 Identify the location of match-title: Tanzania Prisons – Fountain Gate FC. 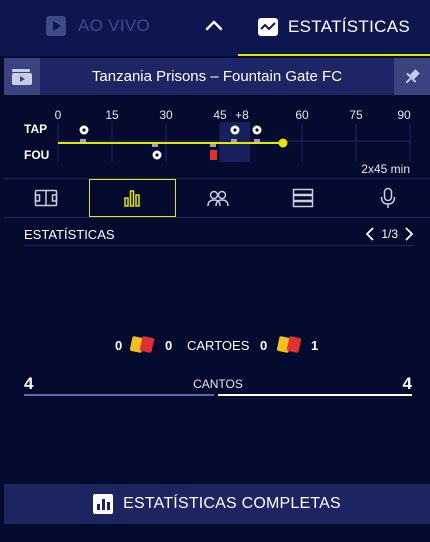
(217, 76).